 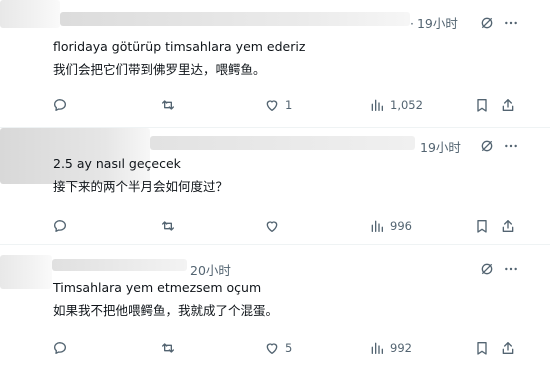 I want to click on views-count: 996, so click(x=401, y=226).